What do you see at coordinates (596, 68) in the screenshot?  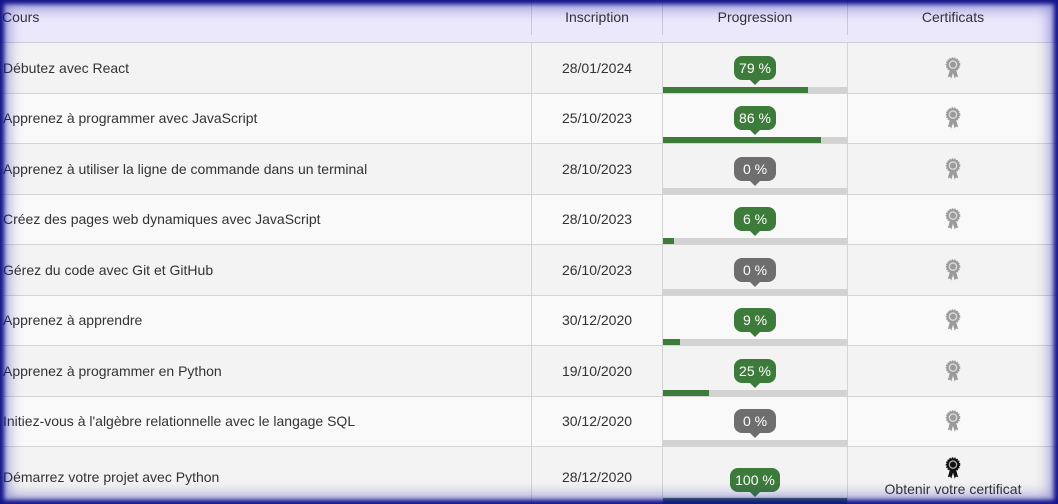 I see `enrollment-date: 28/01/2024` at bounding box center [596, 68].